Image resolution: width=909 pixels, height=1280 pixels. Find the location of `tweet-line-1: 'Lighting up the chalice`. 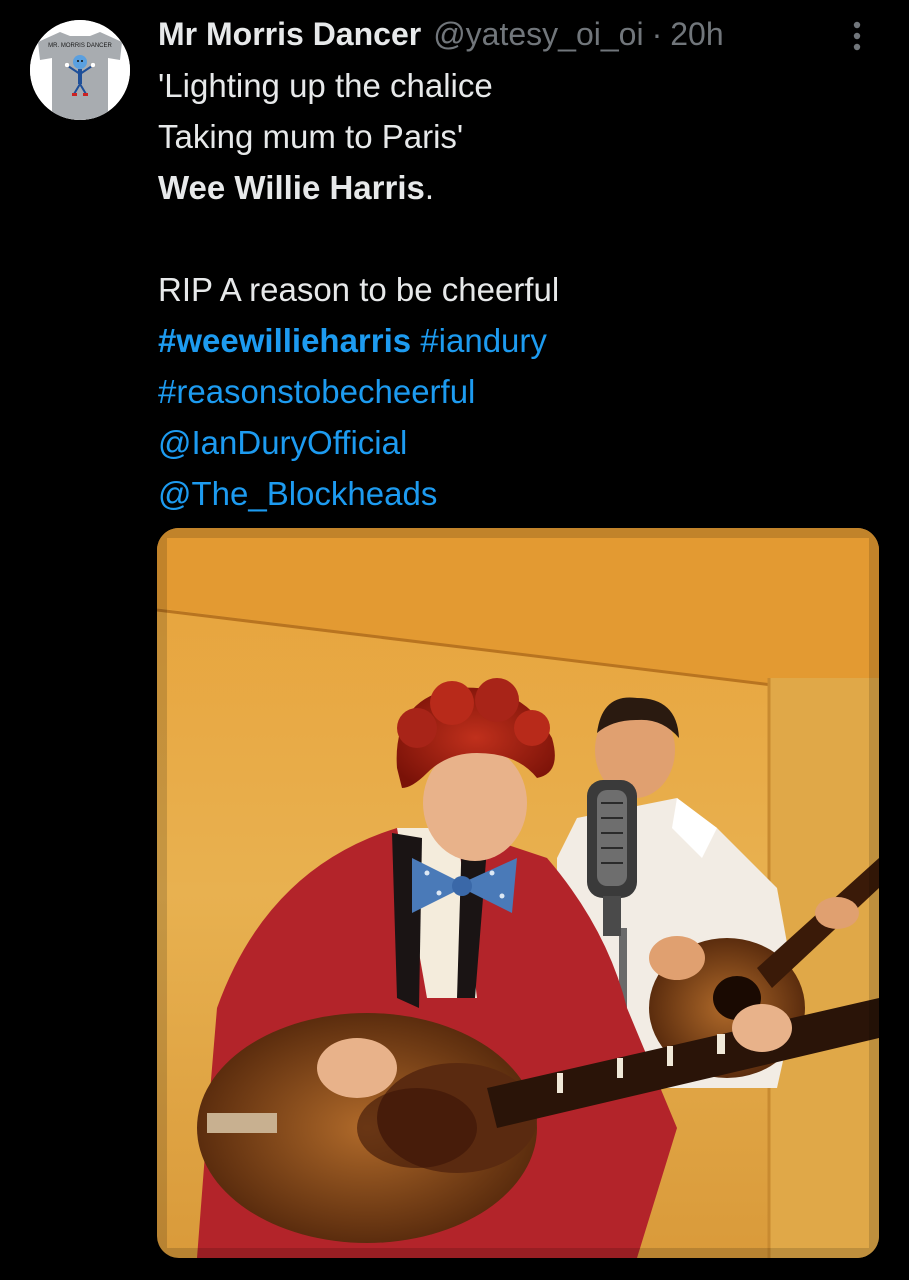

tweet-line-1: 'Lighting up the chalice is located at coordinates (325, 85).